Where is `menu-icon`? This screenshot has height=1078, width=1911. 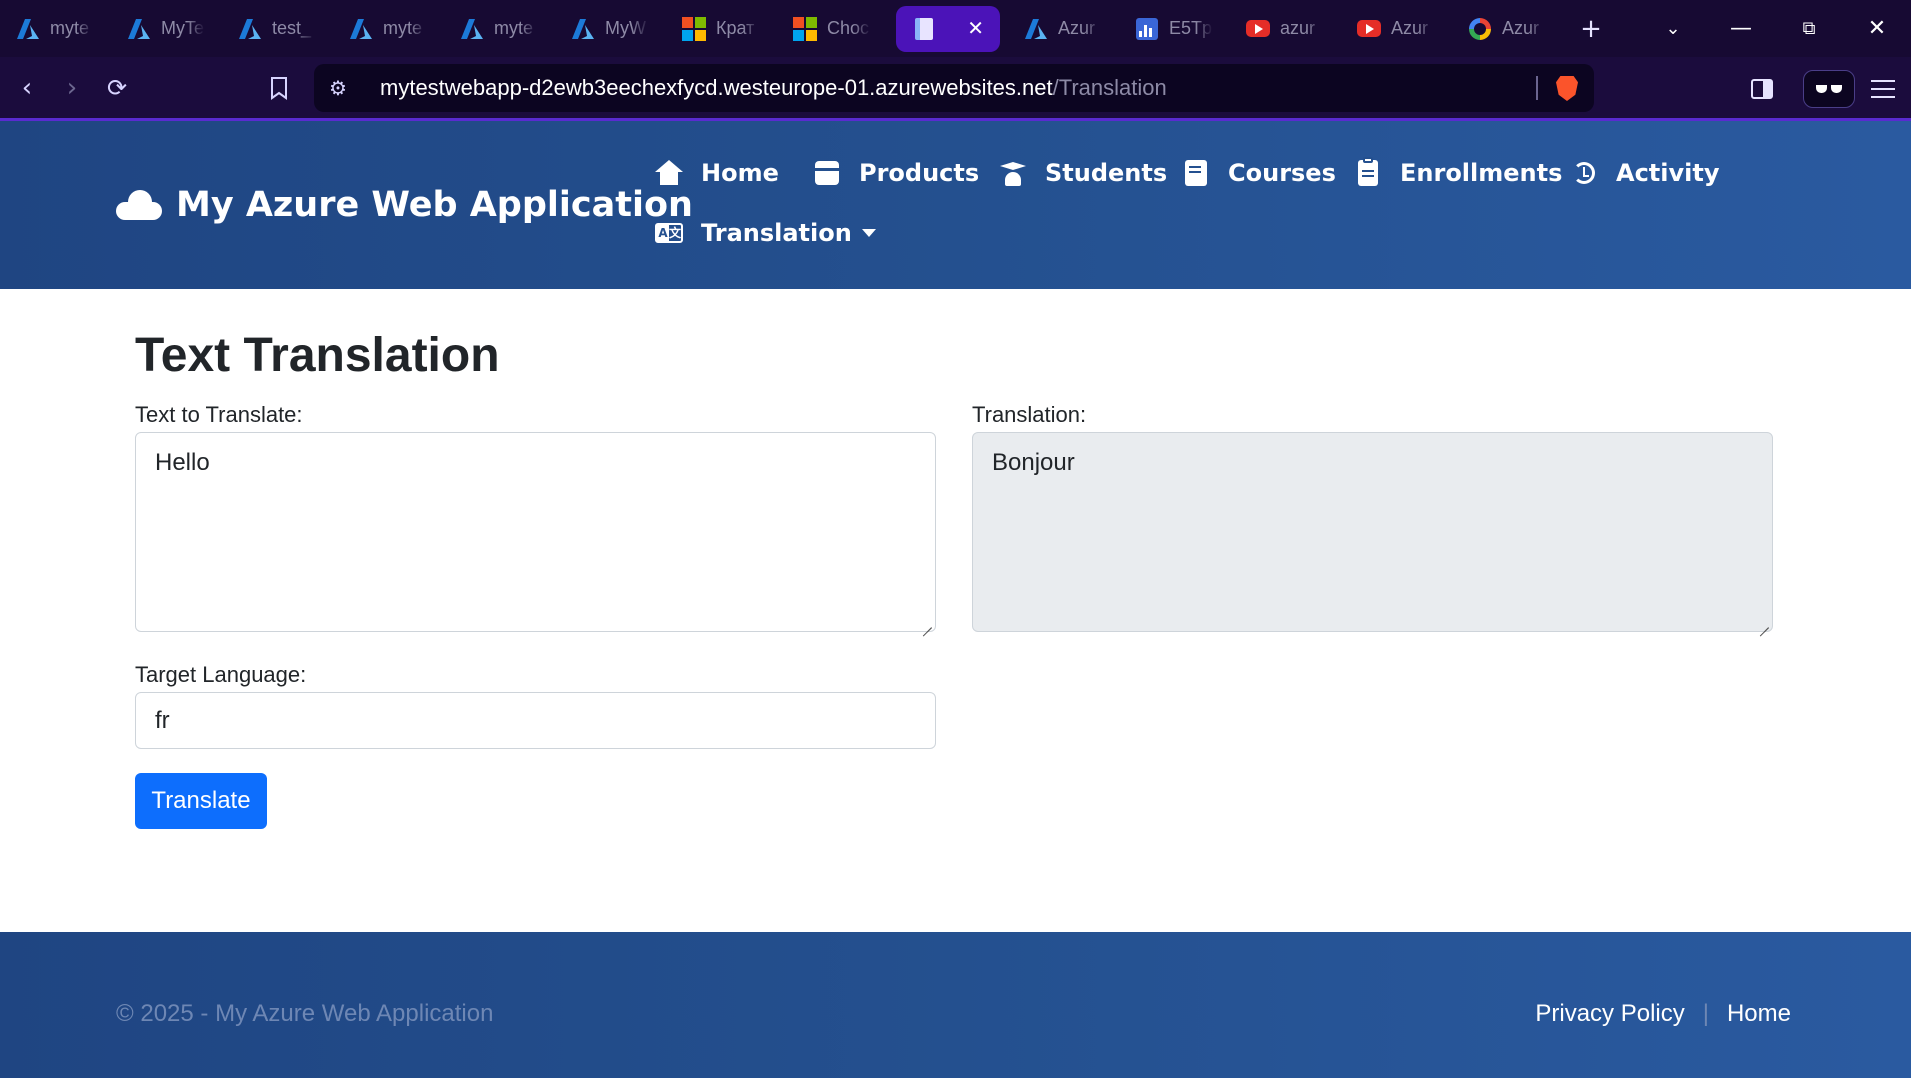 menu-icon is located at coordinates (1883, 89).